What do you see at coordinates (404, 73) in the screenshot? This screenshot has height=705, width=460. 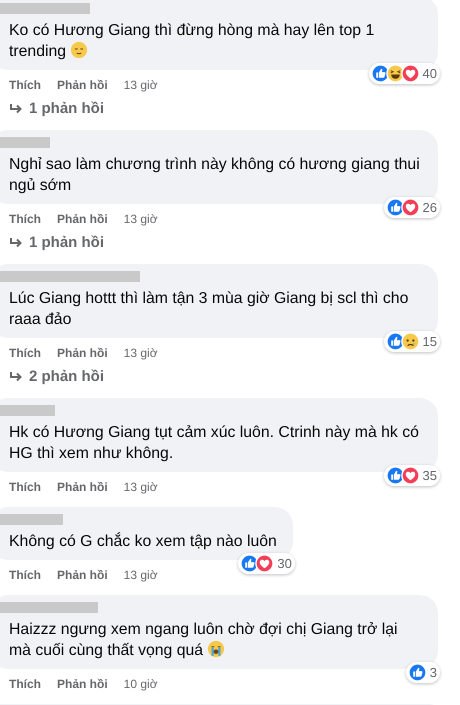 I see `reaction-badge: 40` at bounding box center [404, 73].